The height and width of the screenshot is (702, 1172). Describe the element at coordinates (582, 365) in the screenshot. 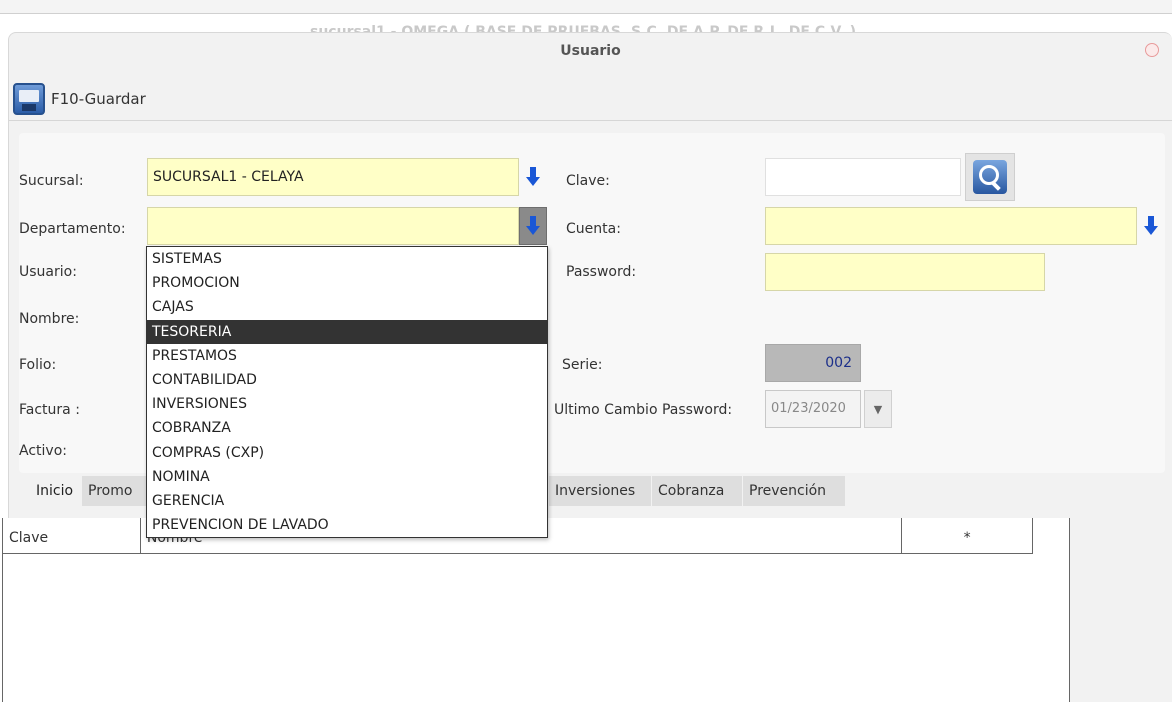

I see `serie-label: Serie:` at that location.